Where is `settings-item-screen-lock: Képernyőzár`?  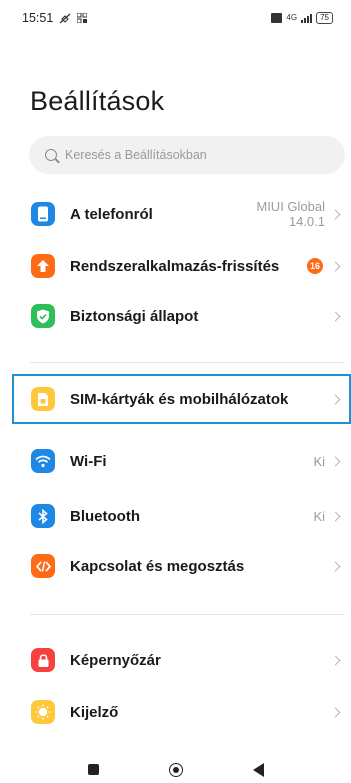
settings-item-screen-lock: Képernyőzár is located at coordinates (175, 660).